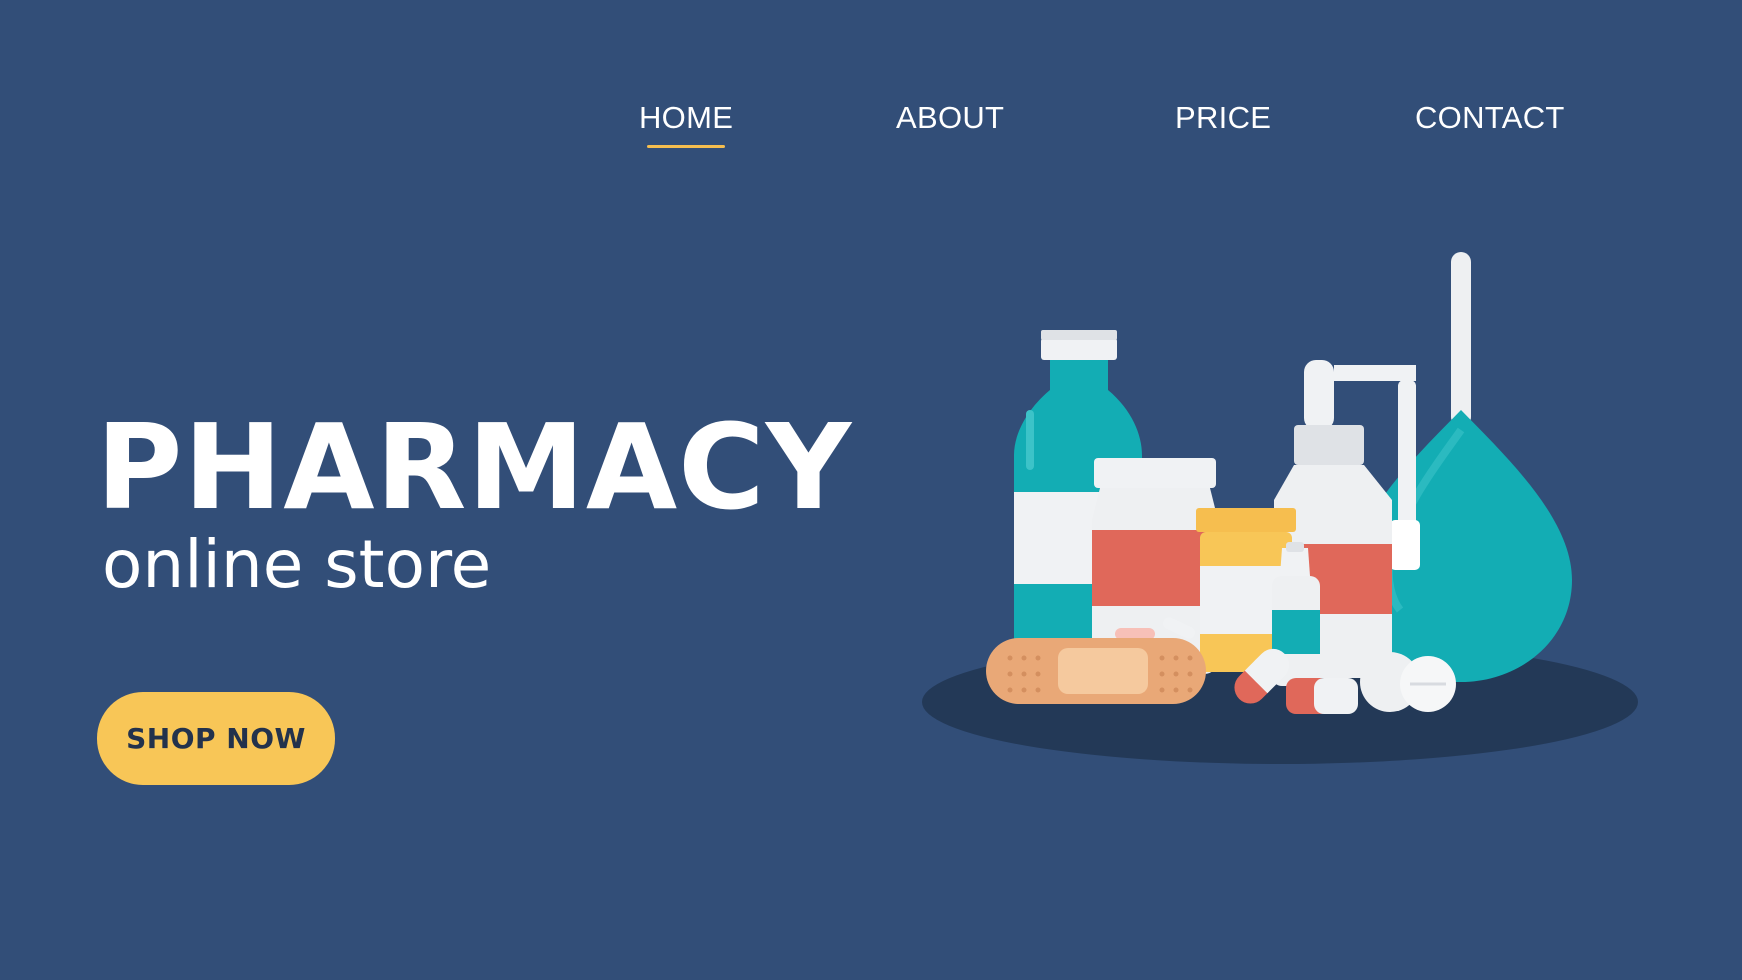 This screenshot has width=1742, height=980. I want to click on hero-subtitle: online store, so click(297, 564).